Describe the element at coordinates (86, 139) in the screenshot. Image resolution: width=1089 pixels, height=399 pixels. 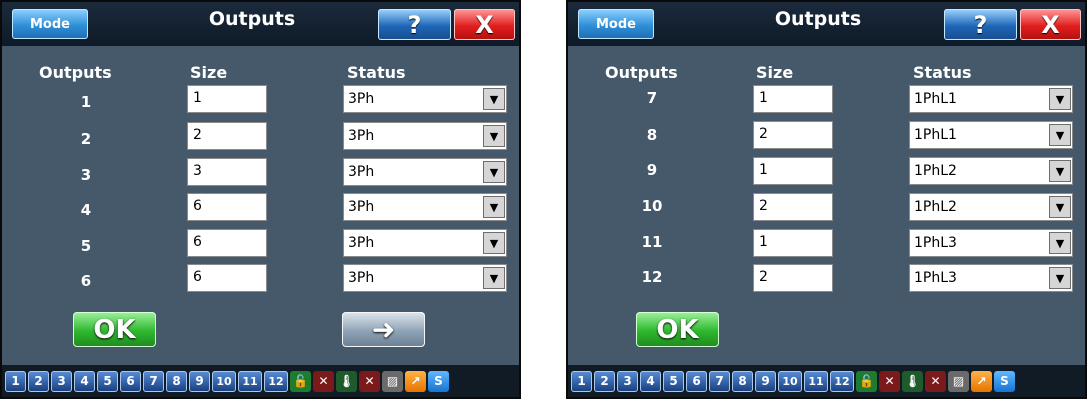
I see `output-number: 2` at that location.